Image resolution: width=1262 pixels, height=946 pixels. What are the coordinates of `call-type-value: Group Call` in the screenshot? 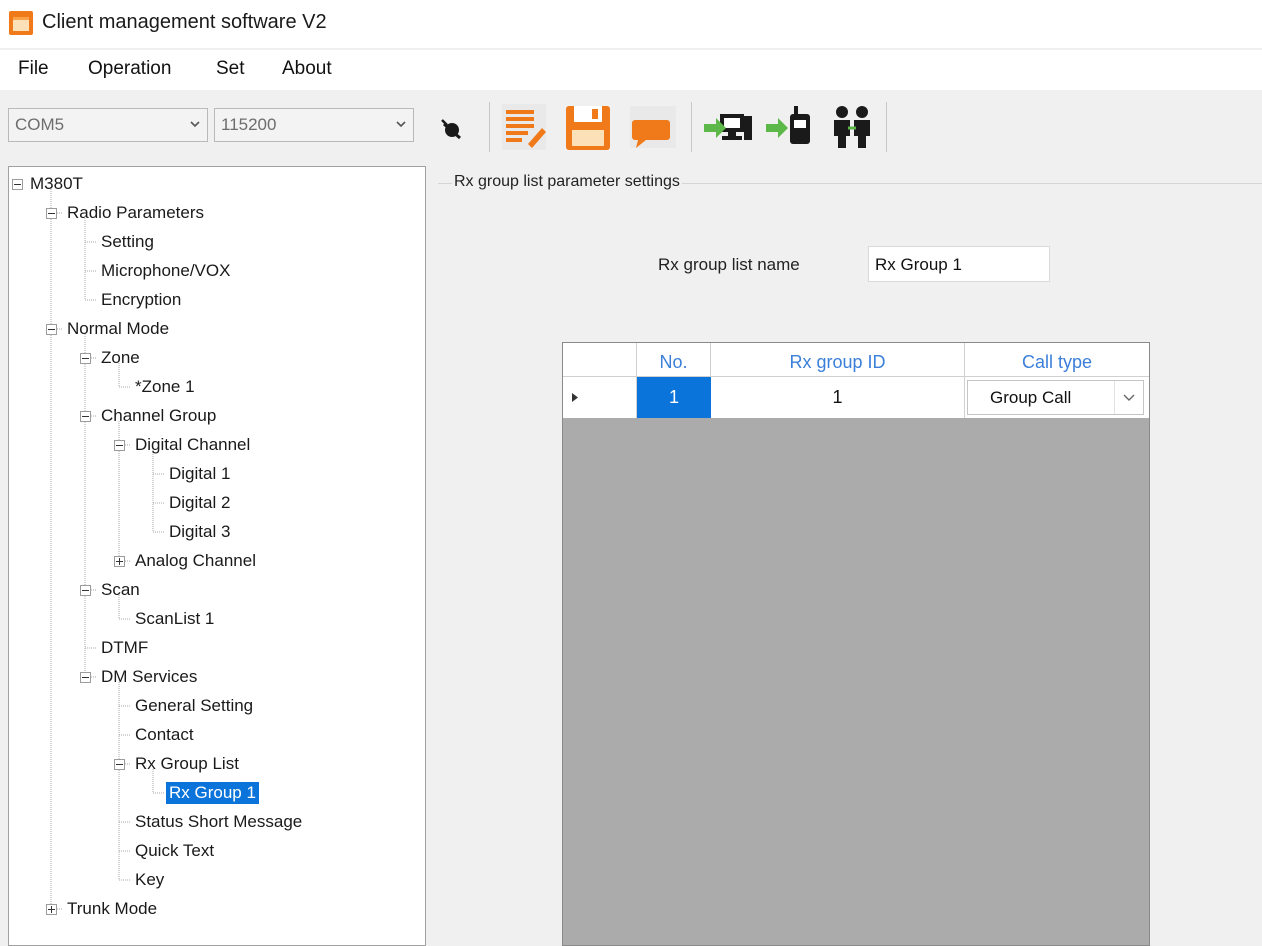 It's located at (1031, 397).